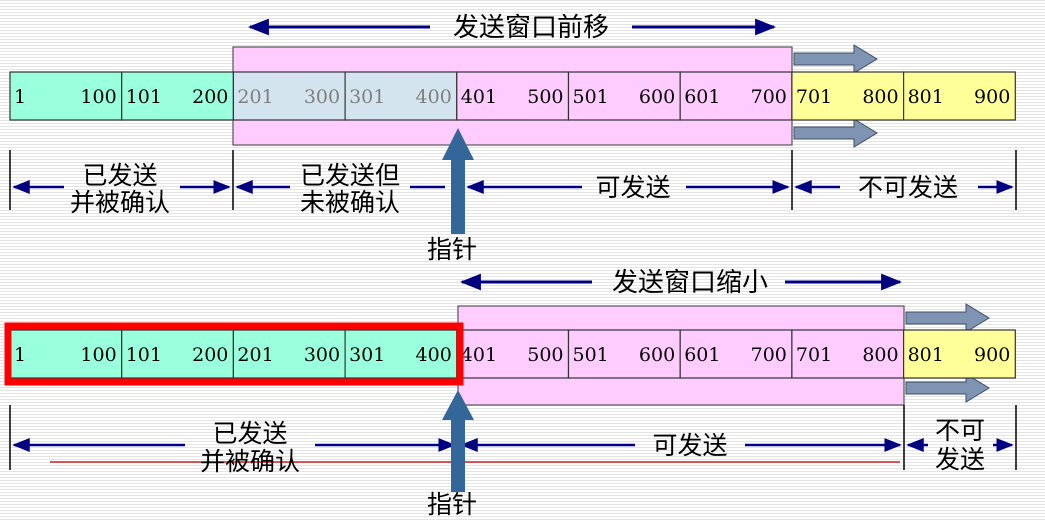  What do you see at coordinates (177, 354) in the screenshot?
I see `bottom-cell-101-200: 101 200` at bounding box center [177, 354].